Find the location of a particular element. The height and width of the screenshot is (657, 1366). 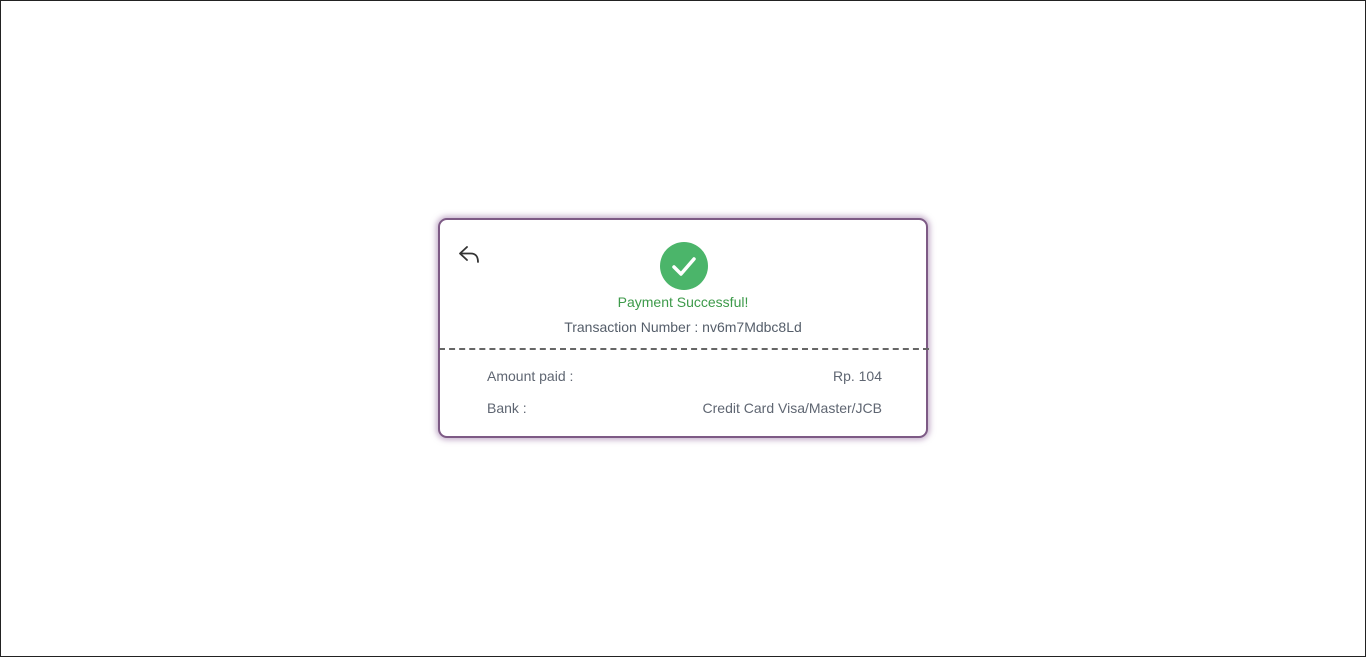

reply-arrow-icon is located at coordinates (469, 254).